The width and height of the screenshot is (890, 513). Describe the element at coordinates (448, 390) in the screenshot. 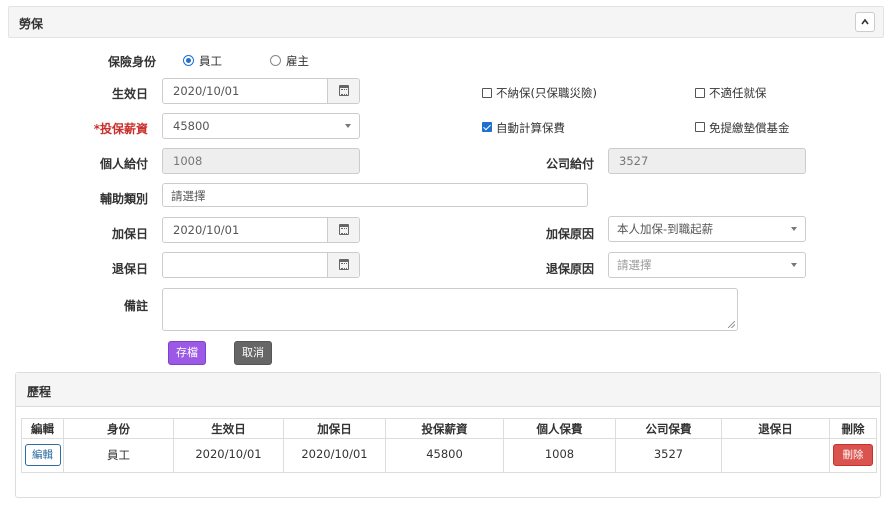

I see `history-header: 歷程` at that location.